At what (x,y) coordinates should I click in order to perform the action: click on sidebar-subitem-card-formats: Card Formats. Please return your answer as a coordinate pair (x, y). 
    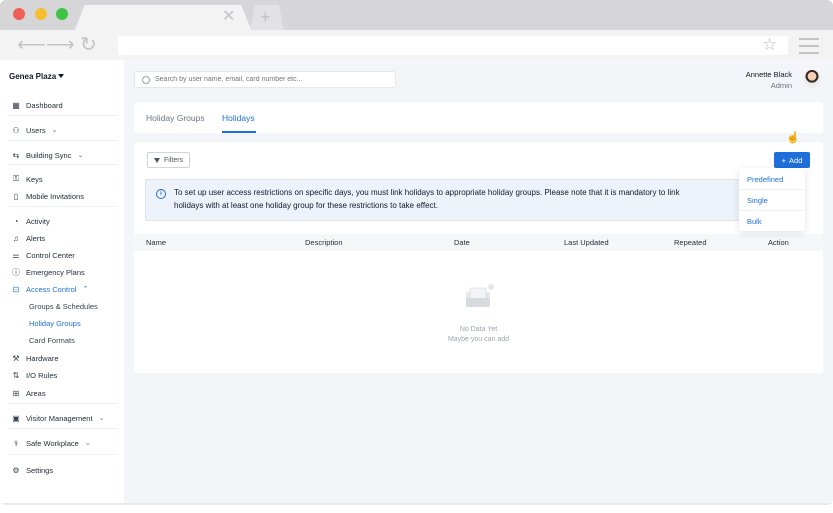
    Looking at the image, I should click on (52, 340).